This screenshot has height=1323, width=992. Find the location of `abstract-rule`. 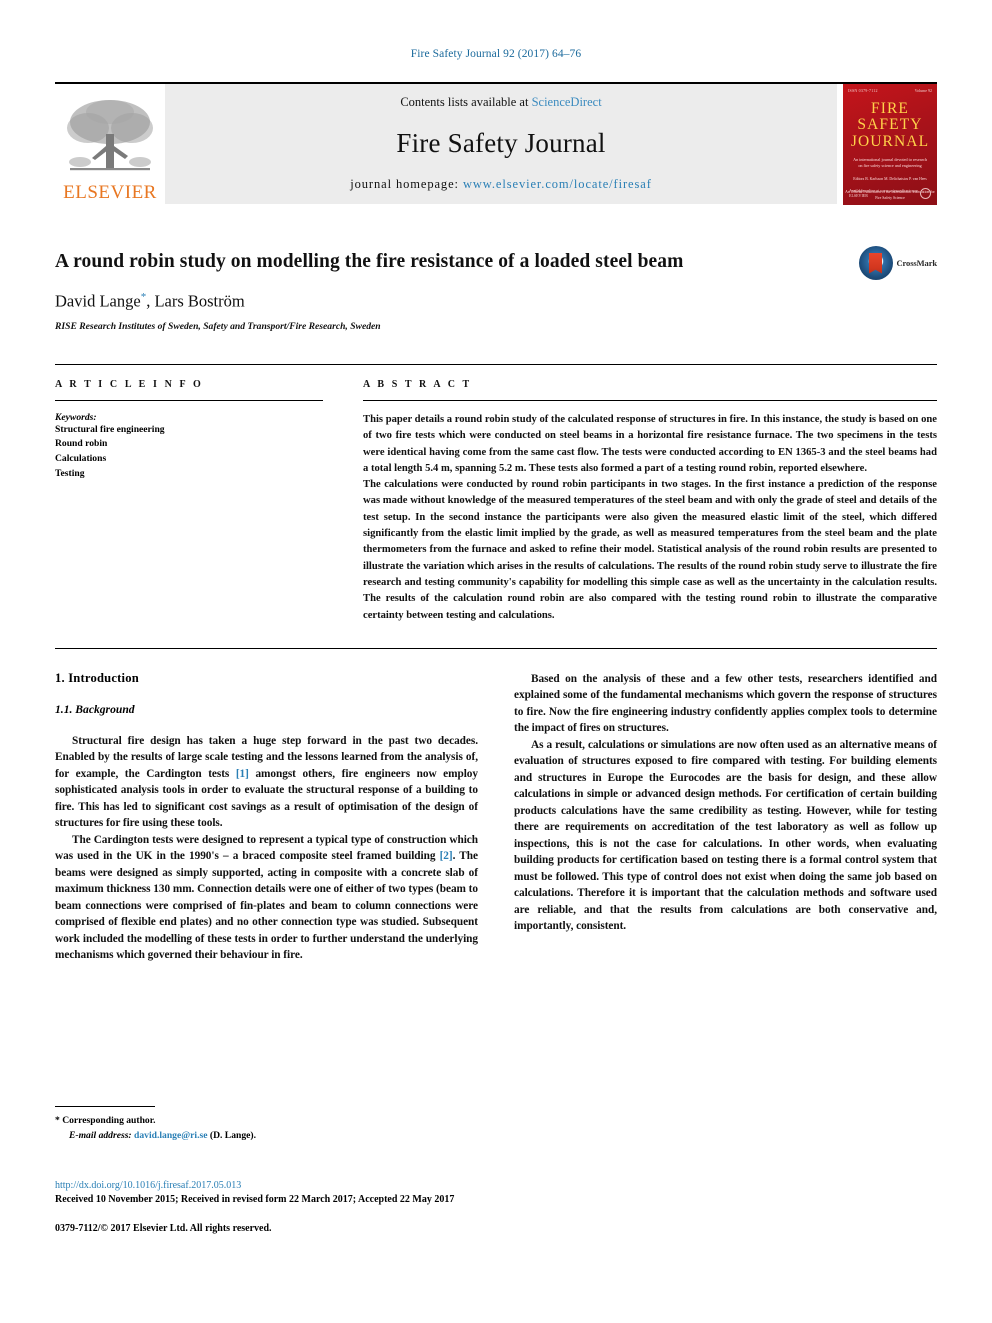

abstract-rule is located at coordinates (650, 400).